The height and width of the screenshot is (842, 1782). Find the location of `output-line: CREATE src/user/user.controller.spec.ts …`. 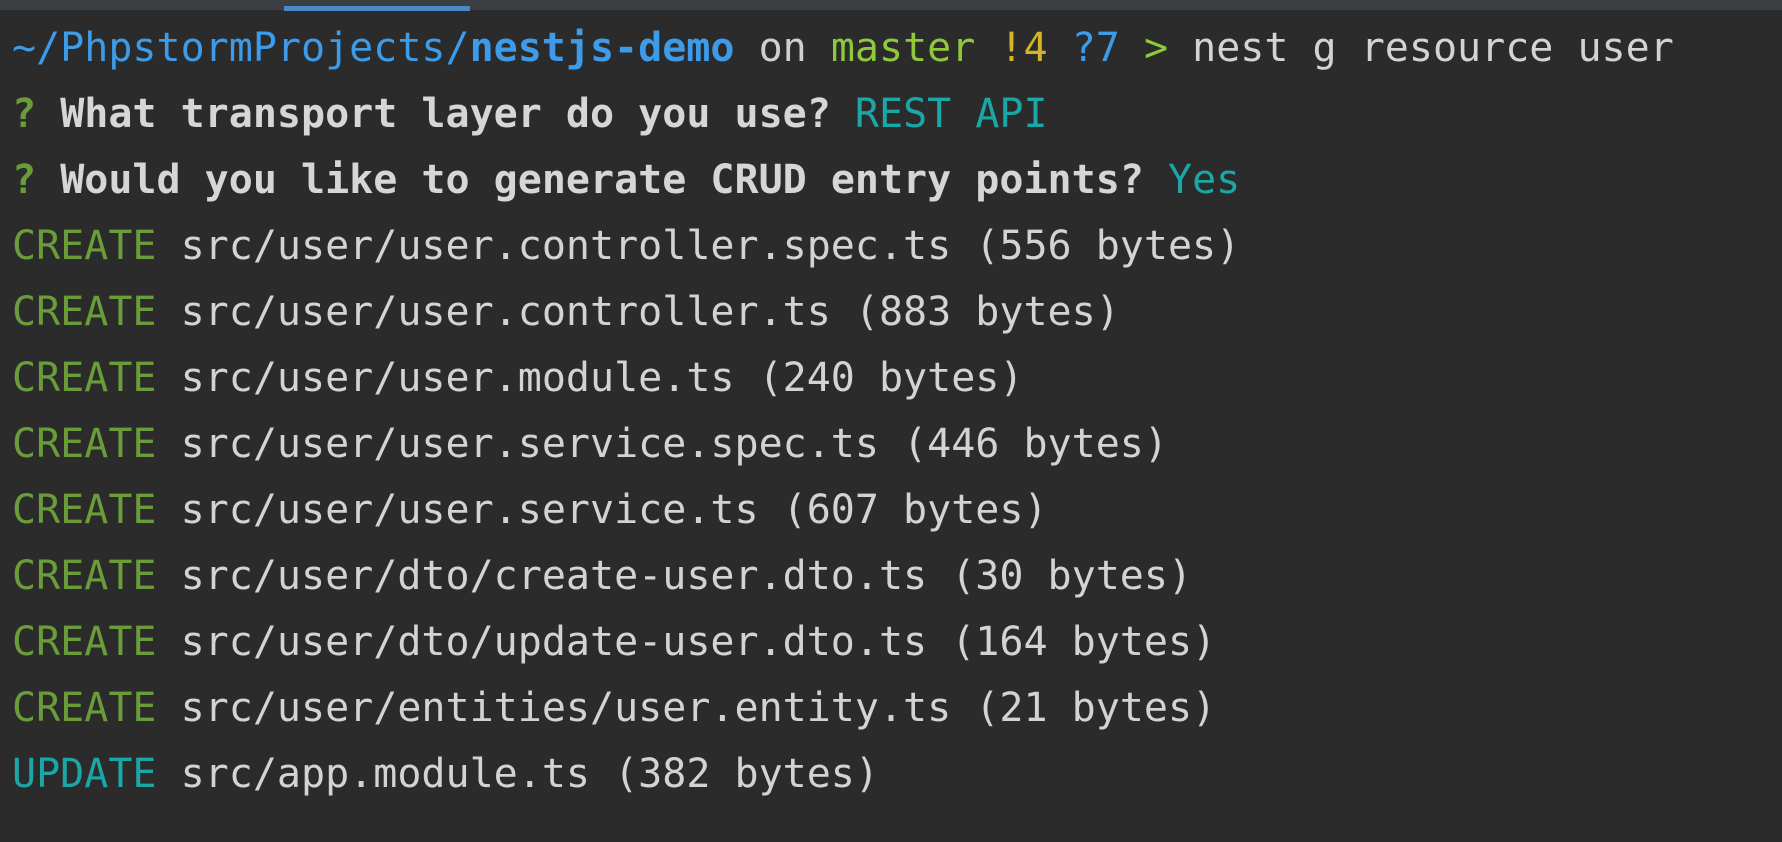

output-line: CREATE src/user/user.controller.spec.ts … is located at coordinates (897, 251).